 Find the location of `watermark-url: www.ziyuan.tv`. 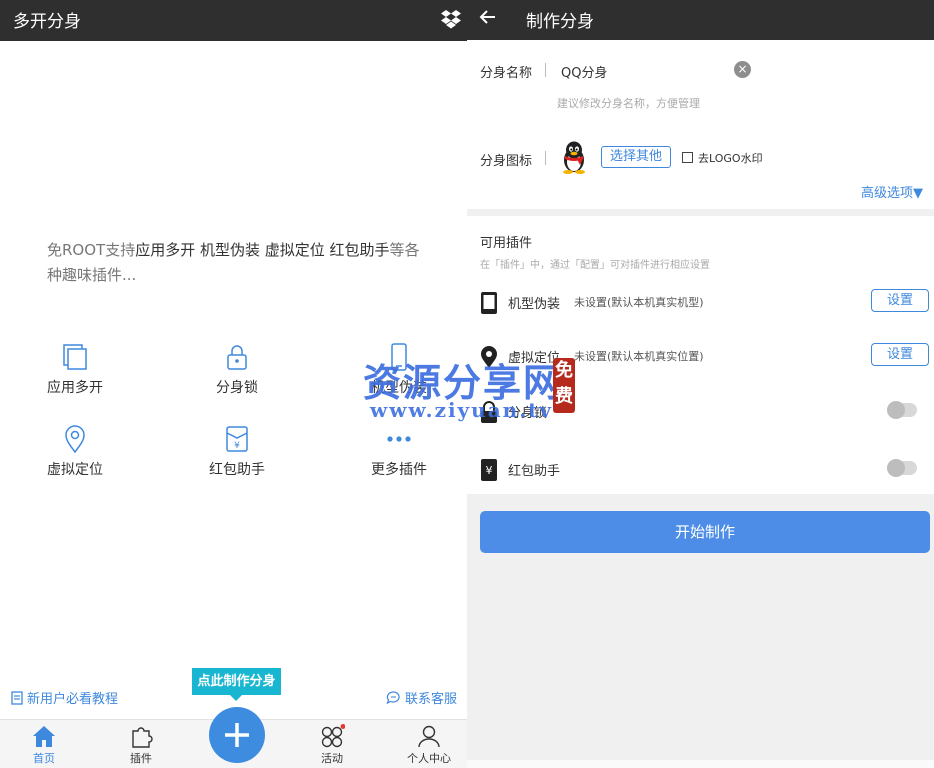

watermark-url: www.ziyuan.tv is located at coordinates (462, 410).